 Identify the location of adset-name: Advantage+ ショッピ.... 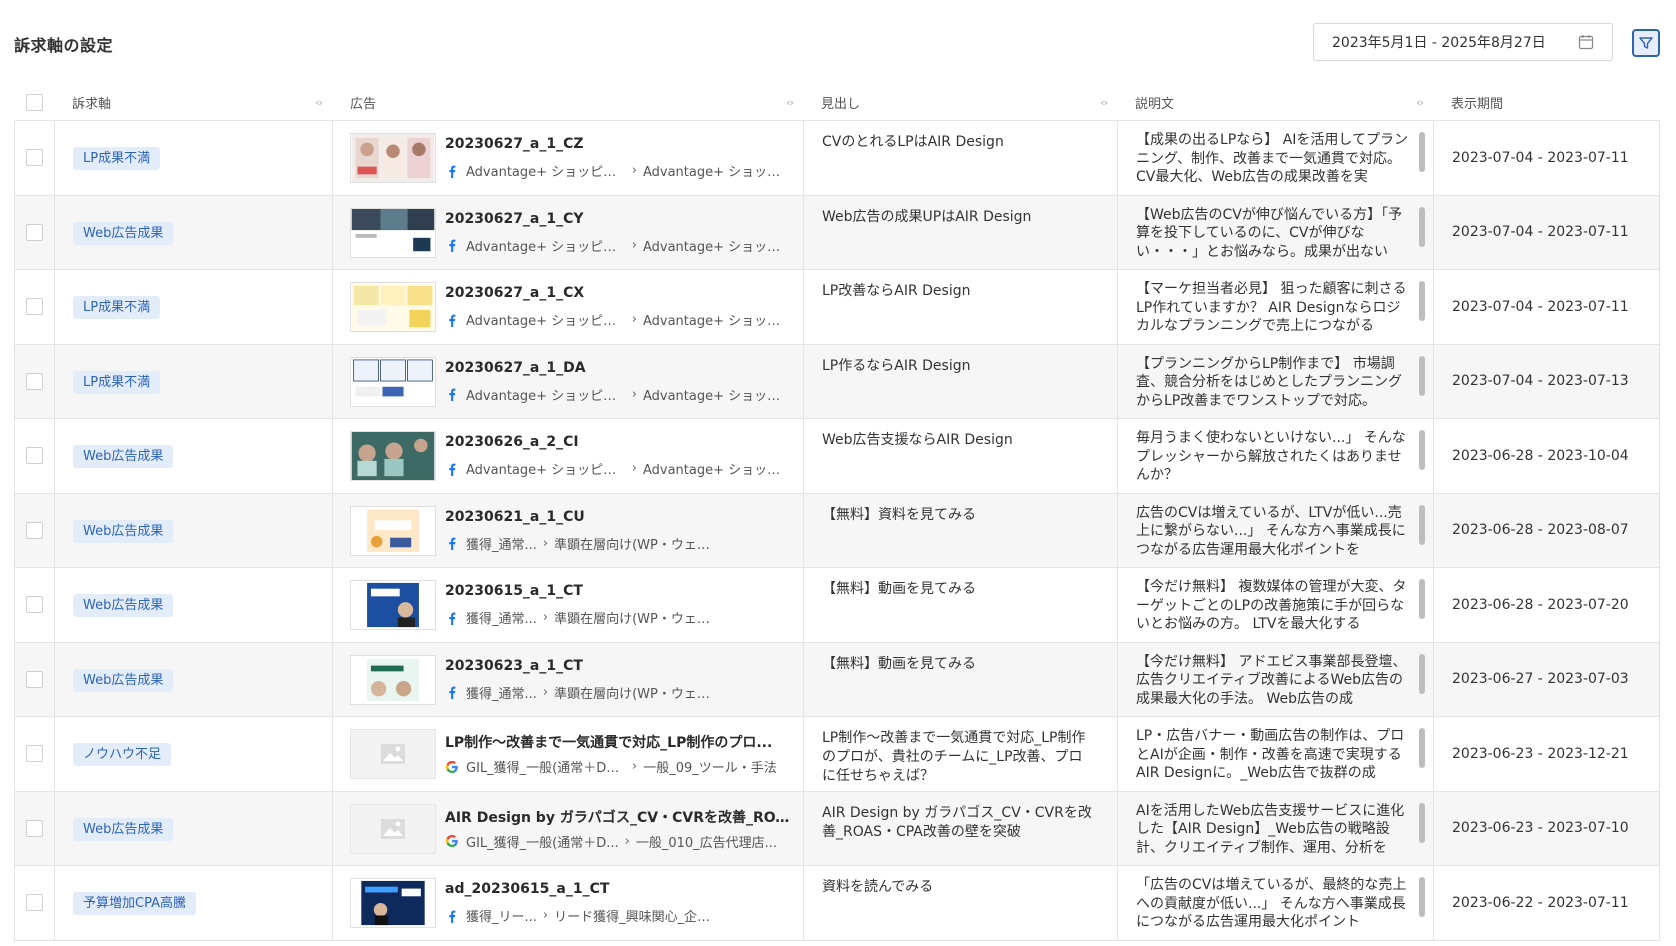
(716, 470).